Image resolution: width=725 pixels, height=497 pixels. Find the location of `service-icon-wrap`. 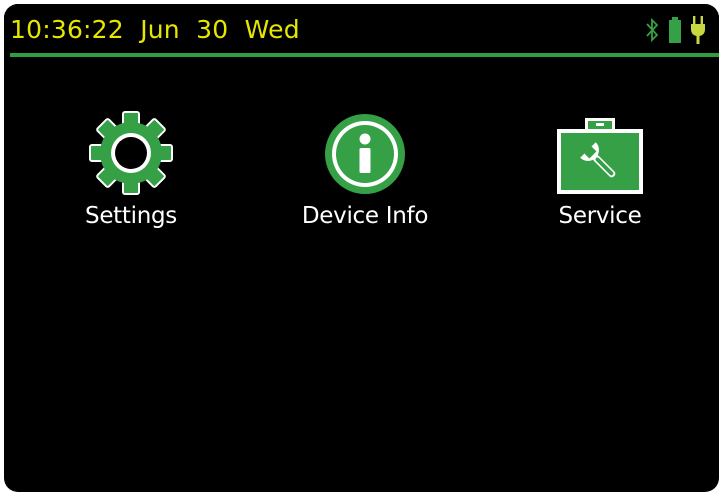

service-icon-wrap is located at coordinates (600, 158).